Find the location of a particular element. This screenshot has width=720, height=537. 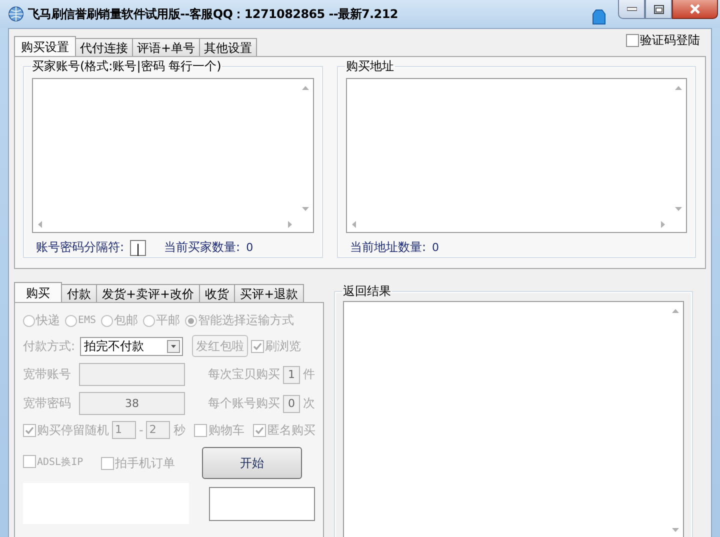

unit-label: 件 is located at coordinates (309, 374).